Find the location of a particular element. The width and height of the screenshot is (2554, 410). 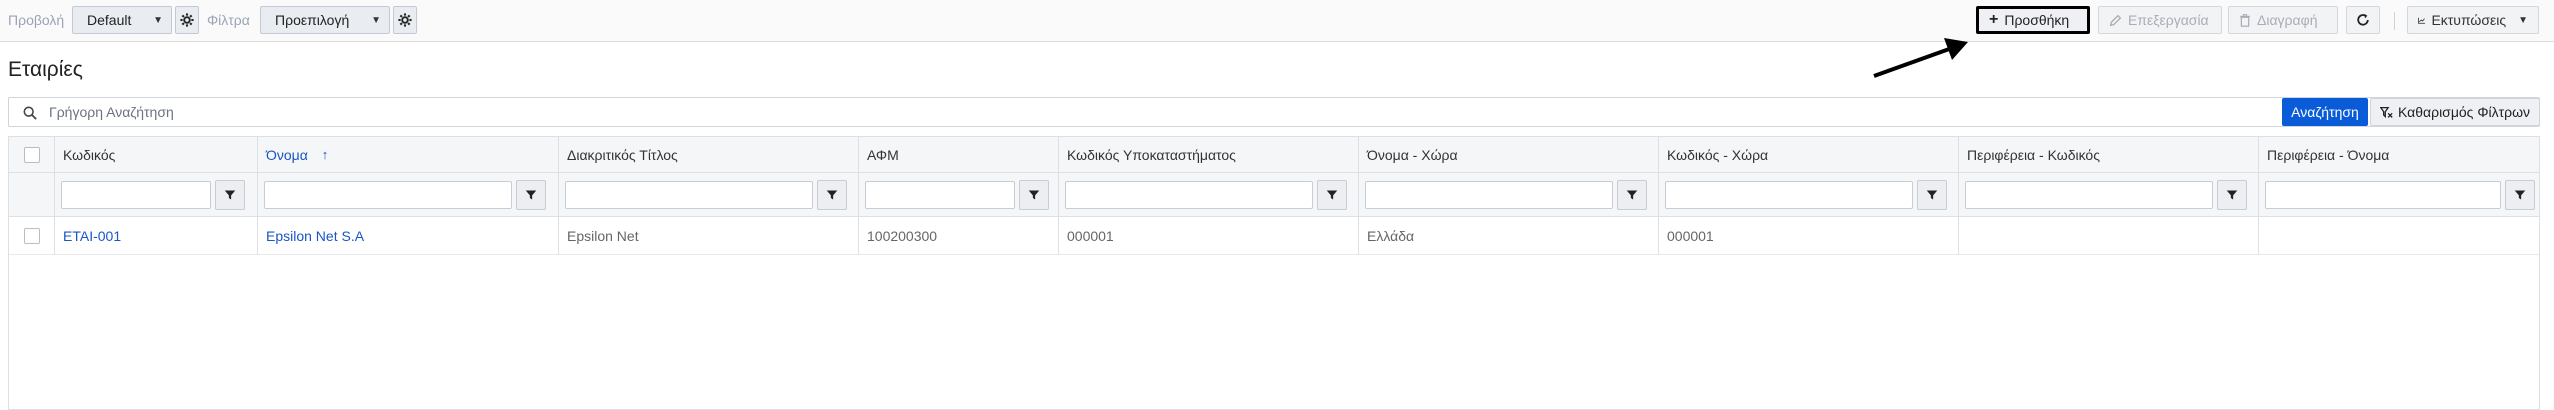

pencil-icon is located at coordinates (2115, 20).